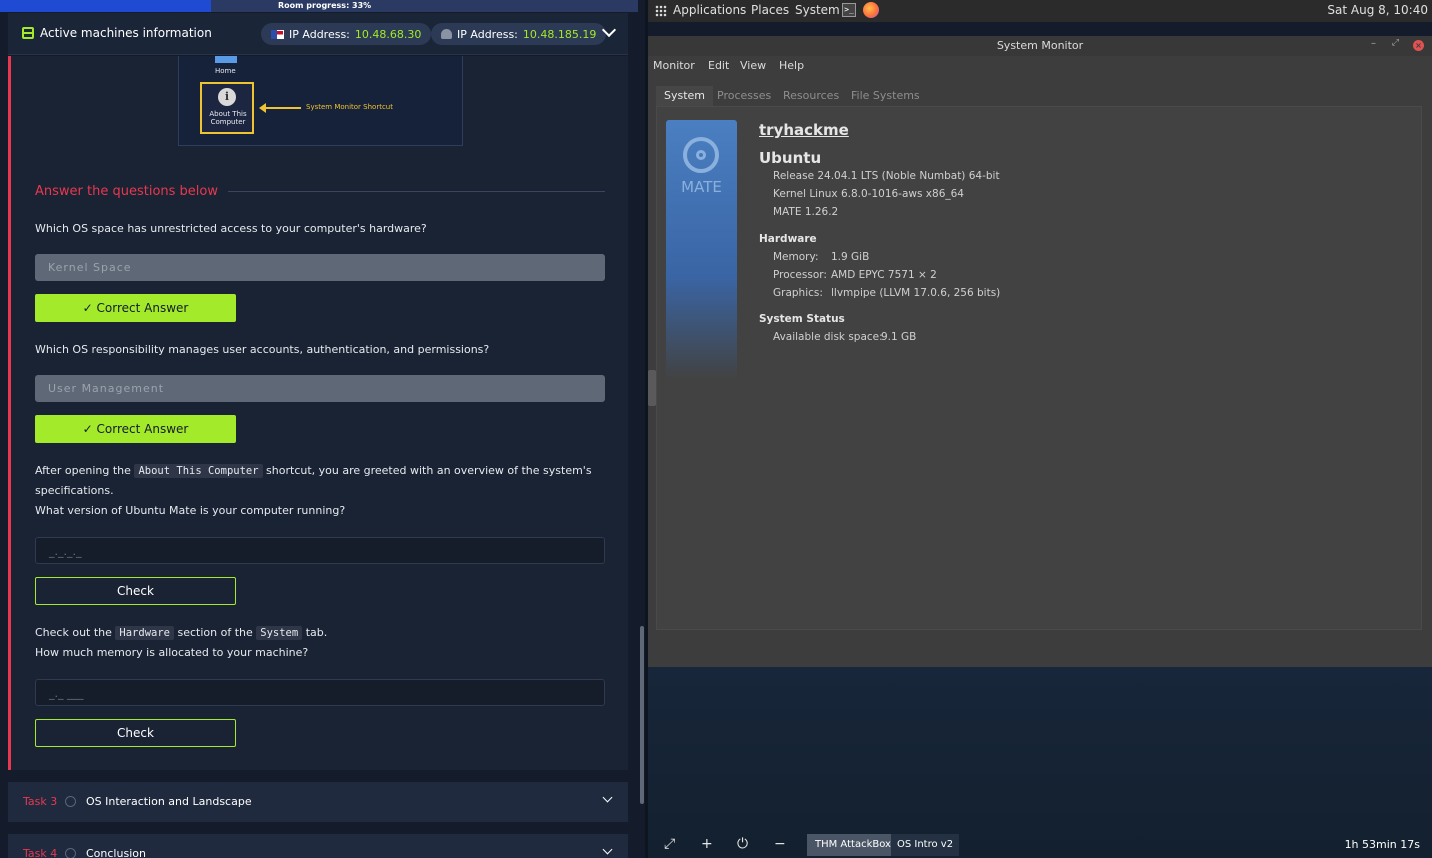 The height and width of the screenshot is (858, 1432). I want to click on tab-processes: Processes, so click(744, 96).